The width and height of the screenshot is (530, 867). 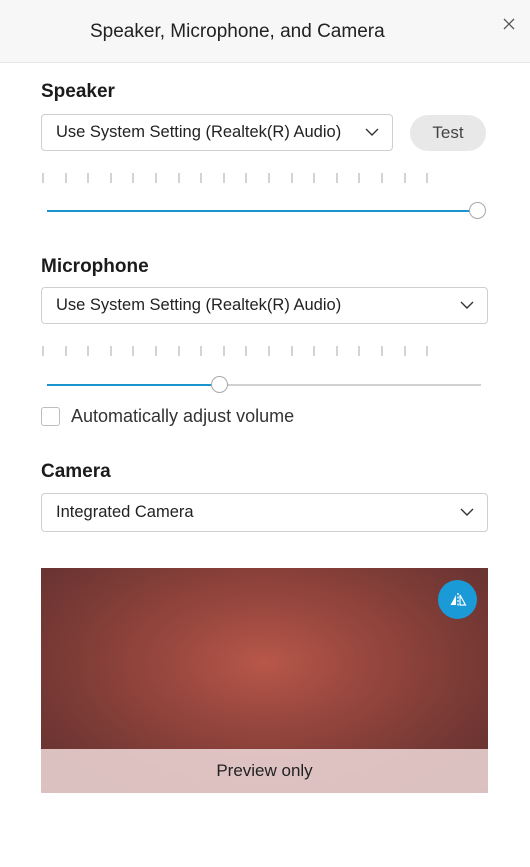 I want to click on auto-adjust-row: Automatically adjust volume, so click(x=167, y=416).